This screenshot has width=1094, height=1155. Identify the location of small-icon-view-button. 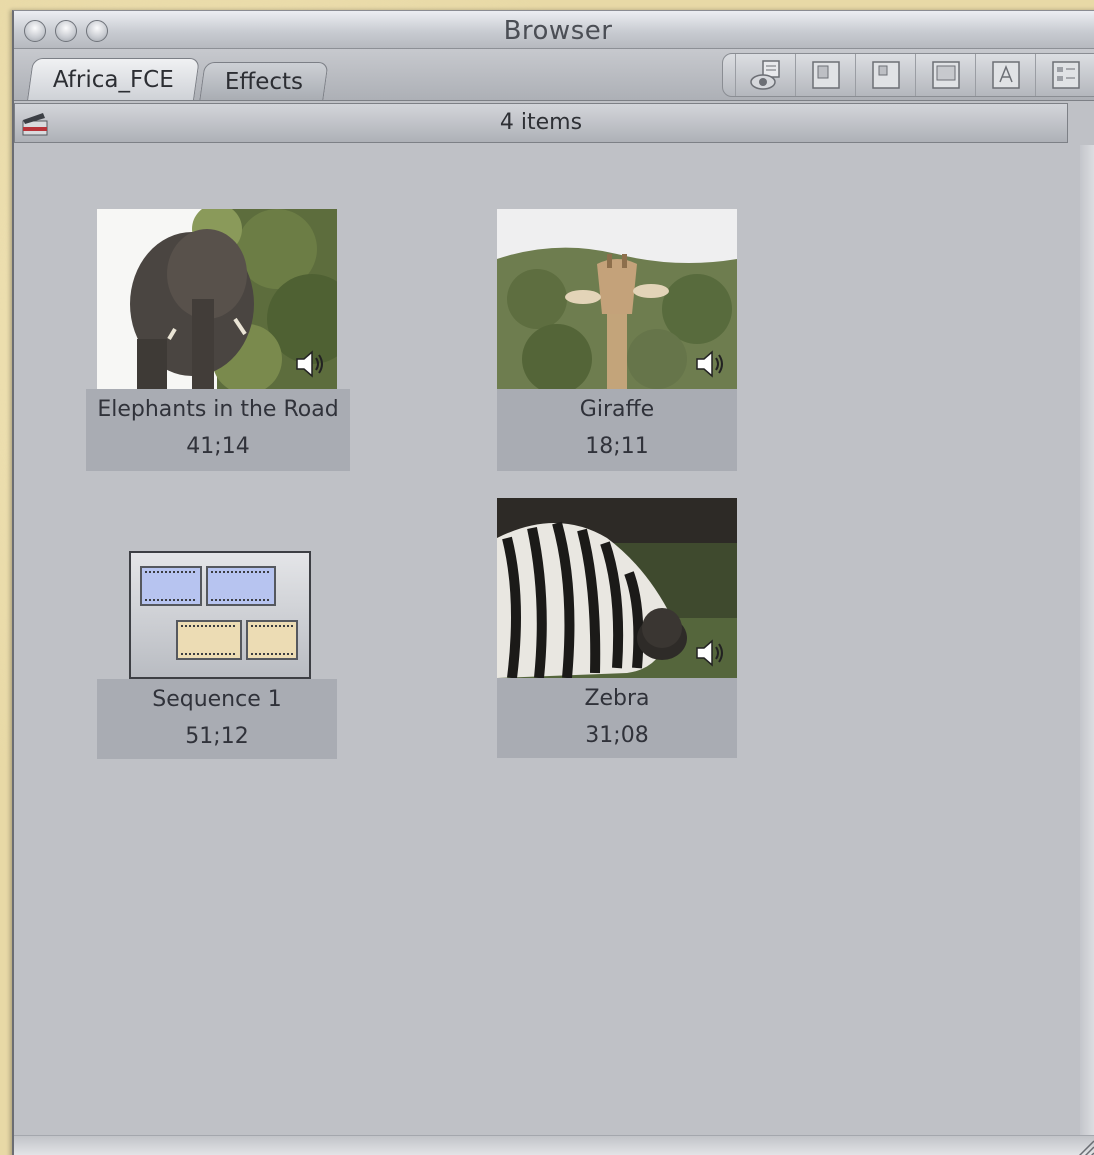
(945, 75).